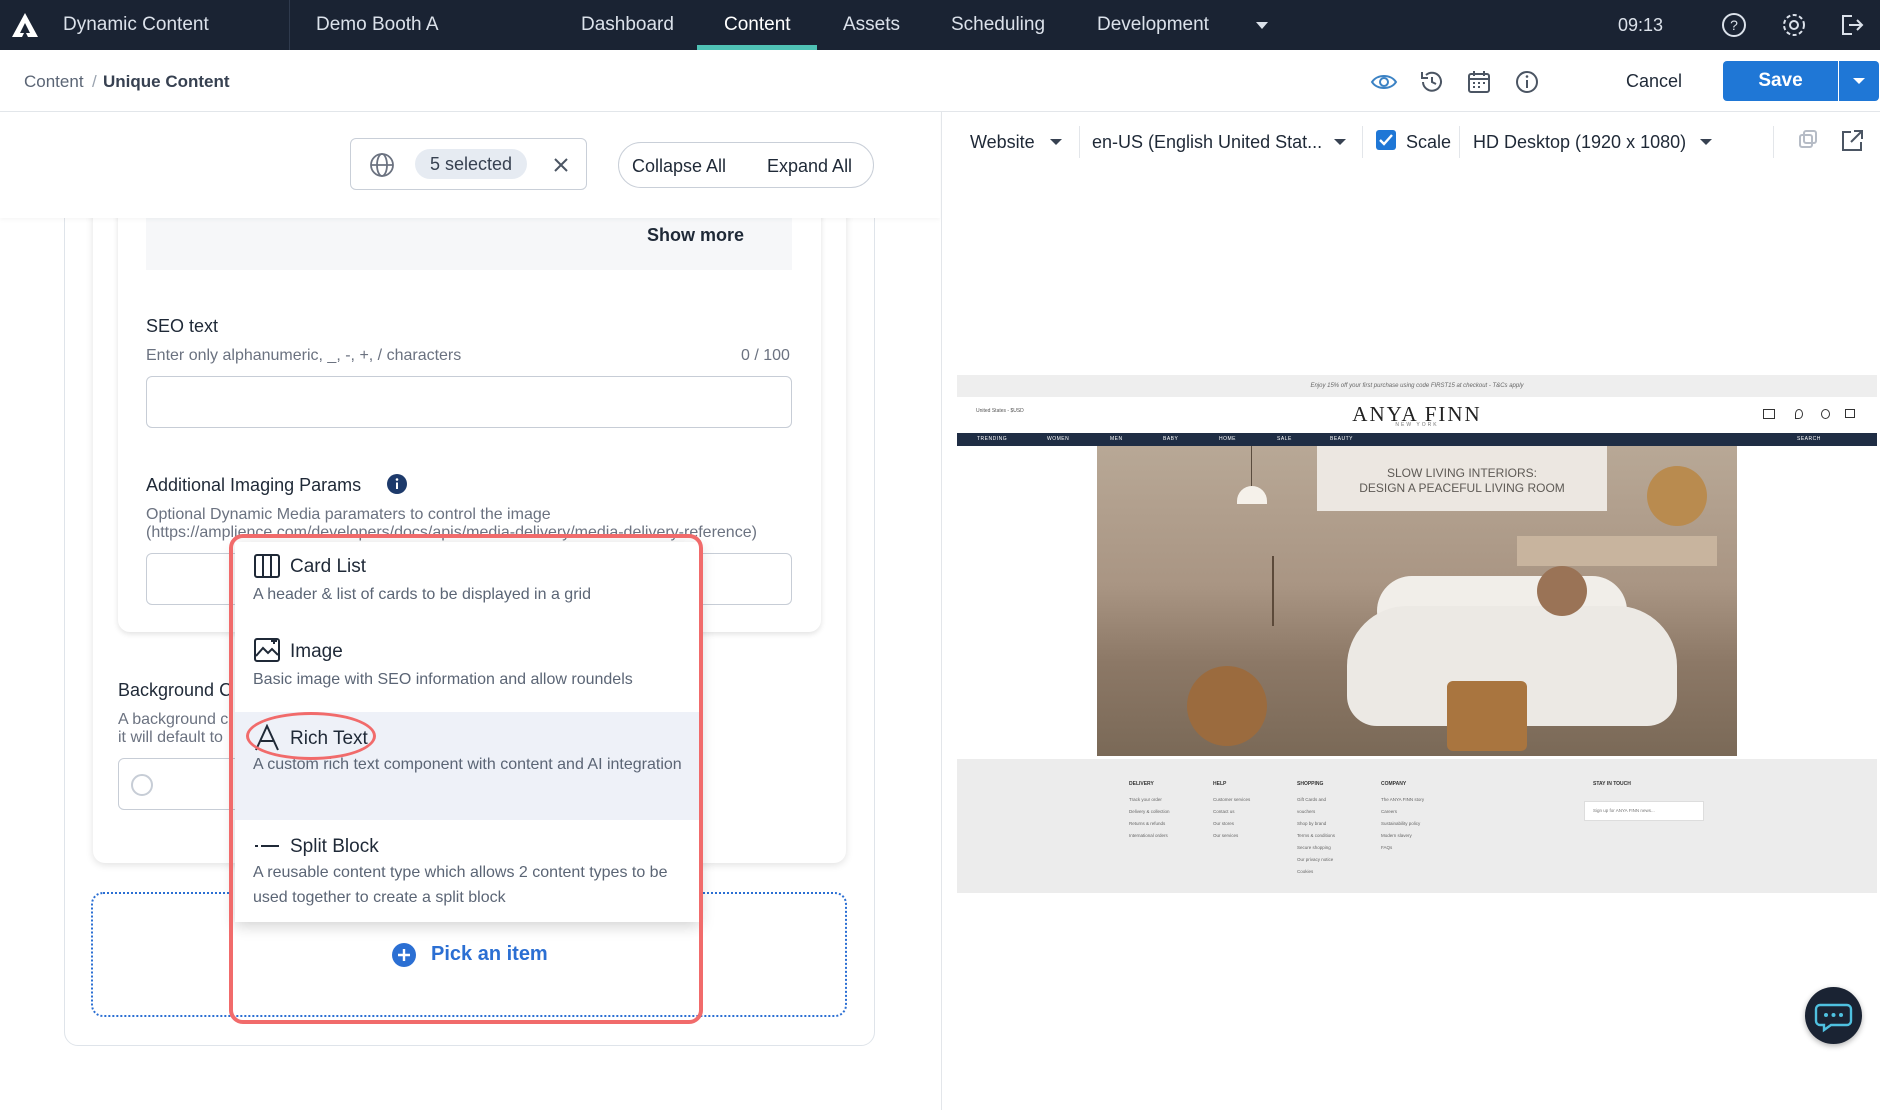  I want to click on footer-link: Customer services, so click(1231, 799).